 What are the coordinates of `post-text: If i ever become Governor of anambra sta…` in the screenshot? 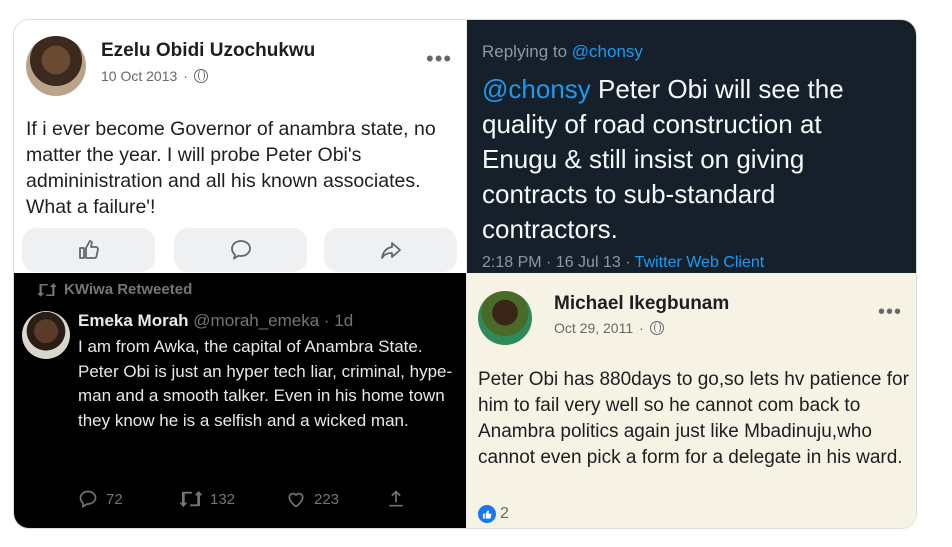 It's located at (231, 168).